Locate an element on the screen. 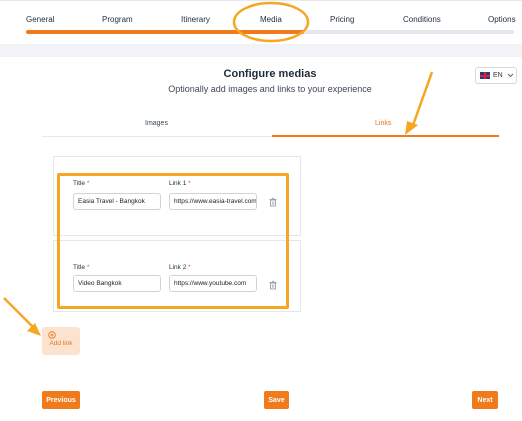  add-link-button: Add link is located at coordinates (61, 341).